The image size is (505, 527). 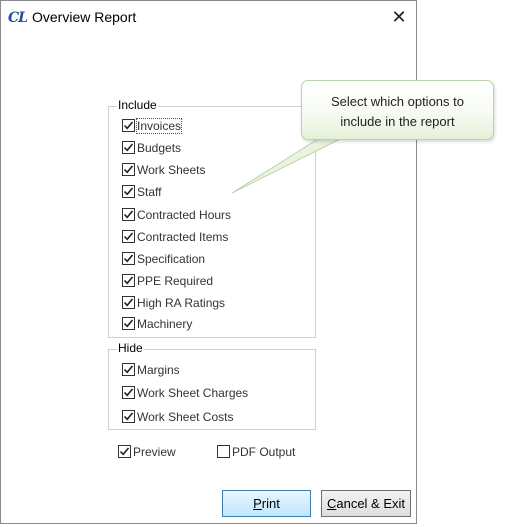 What do you see at coordinates (397, 121) in the screenshot?
I see `tooltip-line-2: include in the report` at bounding box center [397, 121].